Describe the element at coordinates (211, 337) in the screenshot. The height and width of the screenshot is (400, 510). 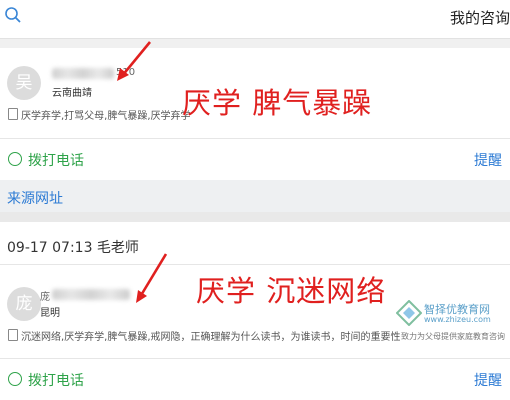
I see `tags-text: 沉迷网络,厌学弃学,脾气暴躁,戒网隐，正确理解为什么读书，为谁读书，时间的重要性` at that location.